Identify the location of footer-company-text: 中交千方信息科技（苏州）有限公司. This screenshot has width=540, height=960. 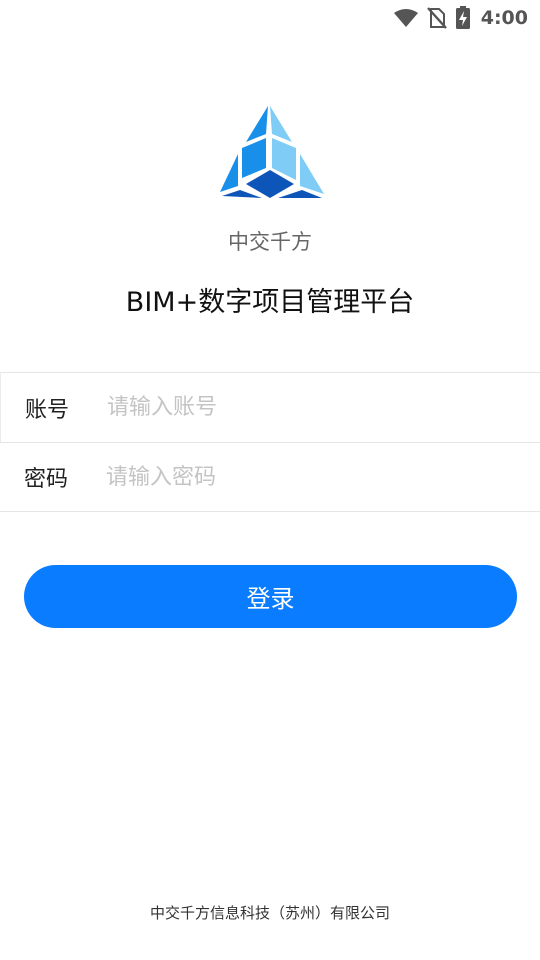
(269, 913).